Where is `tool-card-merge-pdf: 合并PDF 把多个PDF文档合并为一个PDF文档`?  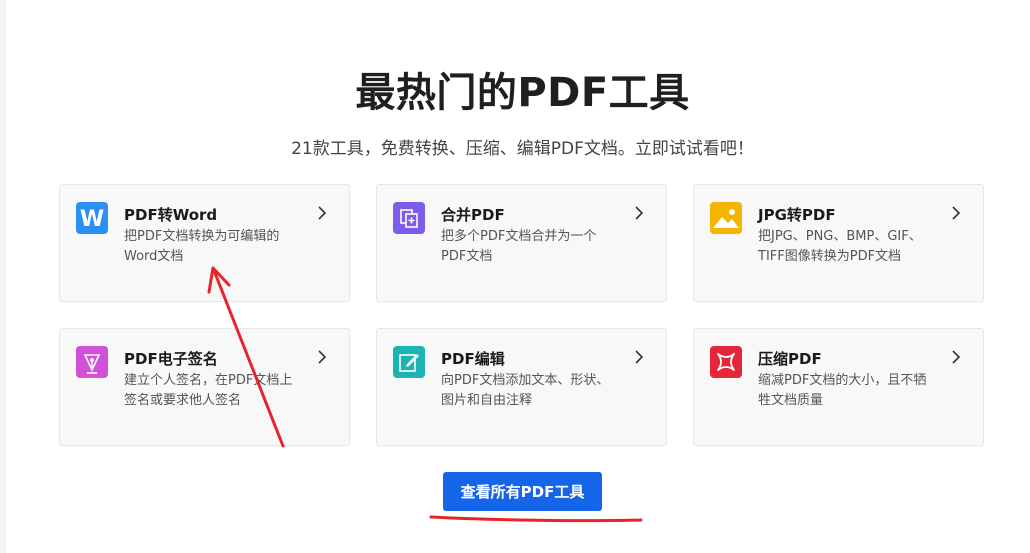
tool-card-merge-pdf: 合并PDF 把多个PDF文档合并为一个PDF文档 is located at coordinates (521, 243).